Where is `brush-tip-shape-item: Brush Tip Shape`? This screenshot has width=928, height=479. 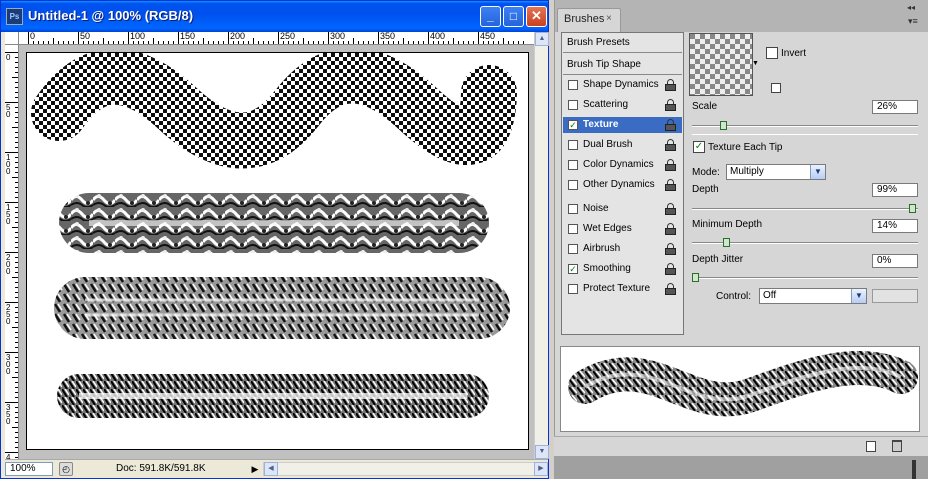
brush-tip-shape-item: Brush Tip Shape is located at coordinates (622, 65).